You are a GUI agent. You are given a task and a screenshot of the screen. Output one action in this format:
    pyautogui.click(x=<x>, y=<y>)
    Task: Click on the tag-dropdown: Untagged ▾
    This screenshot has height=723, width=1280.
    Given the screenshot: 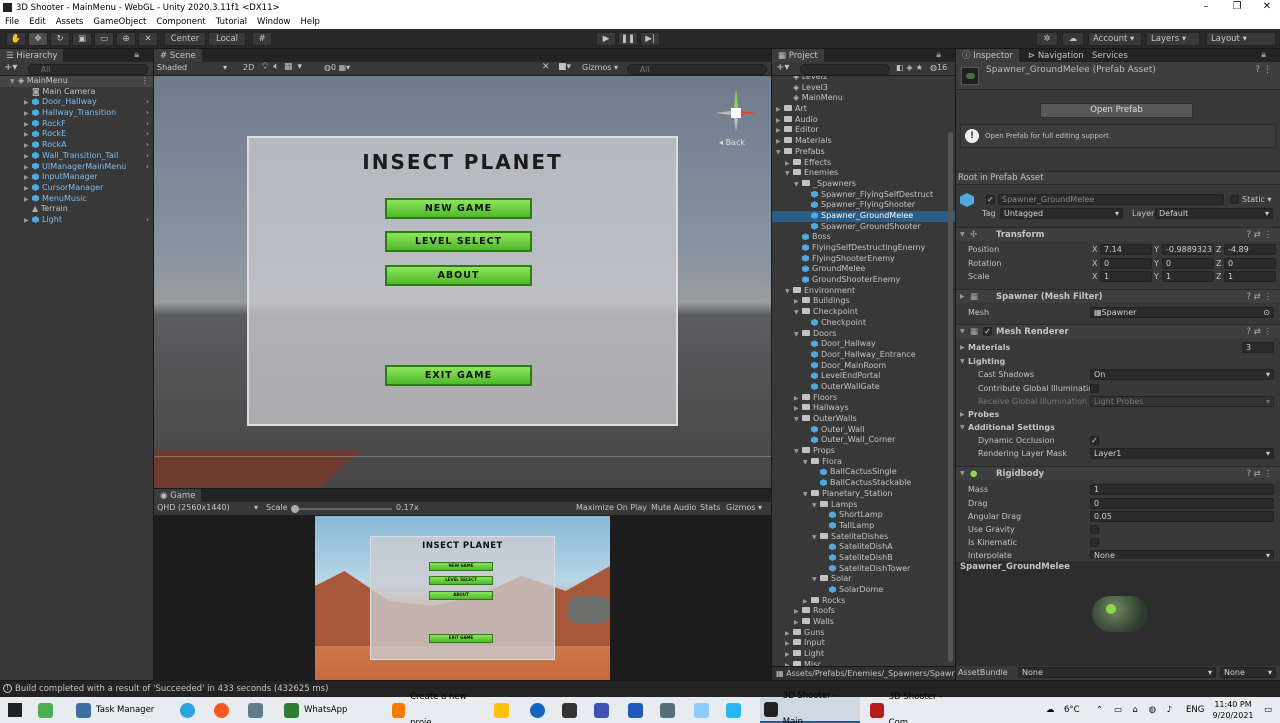 What is the action you would take?
    pyautogui.click(x=1061, y=213)
    